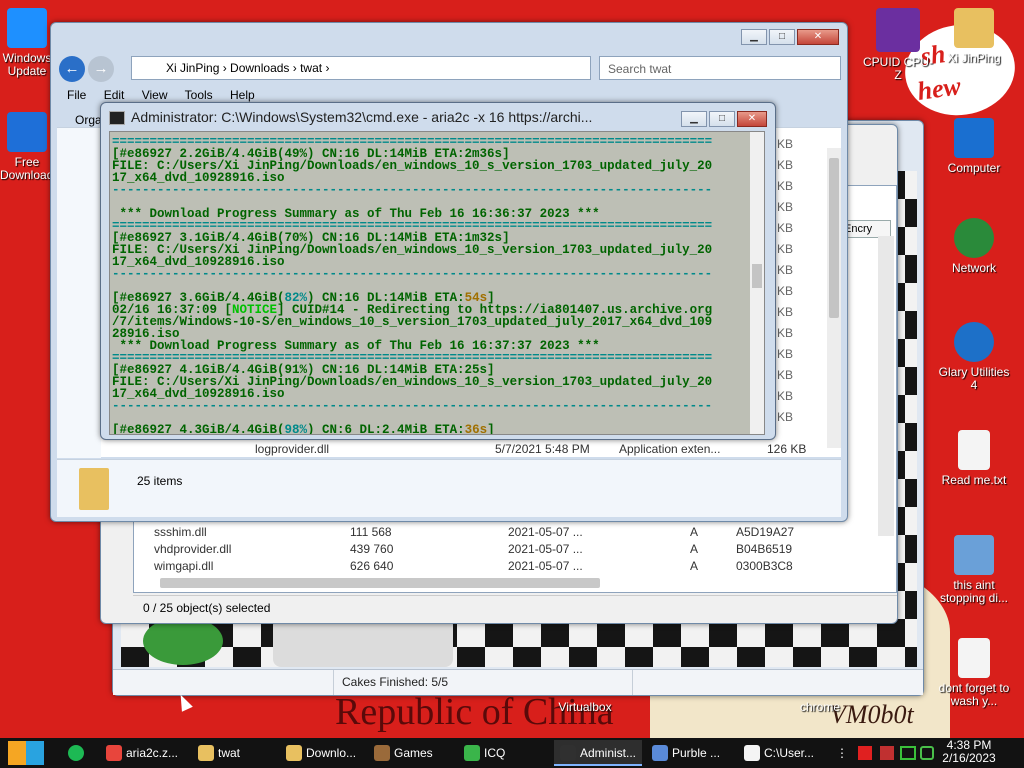  Describe the element at coordinates (114, 753) in the screenshot. I see `chrome-icon` at that location.